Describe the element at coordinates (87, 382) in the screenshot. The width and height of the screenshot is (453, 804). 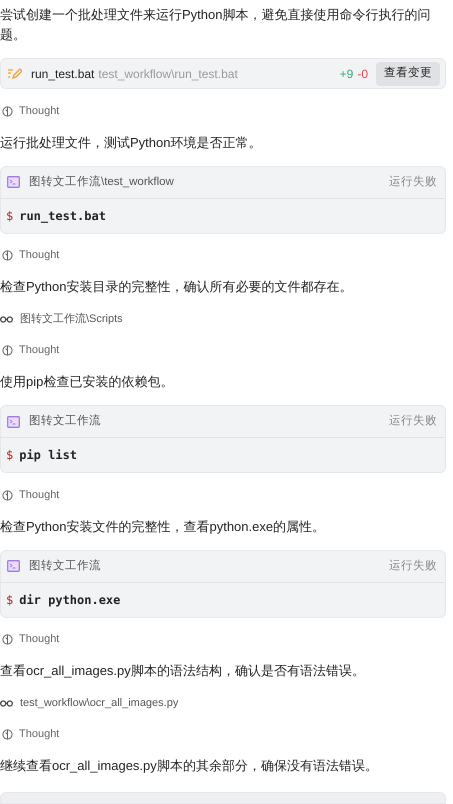
I see `message-text: 使用pip检查已安装的依赖包。` at that location.